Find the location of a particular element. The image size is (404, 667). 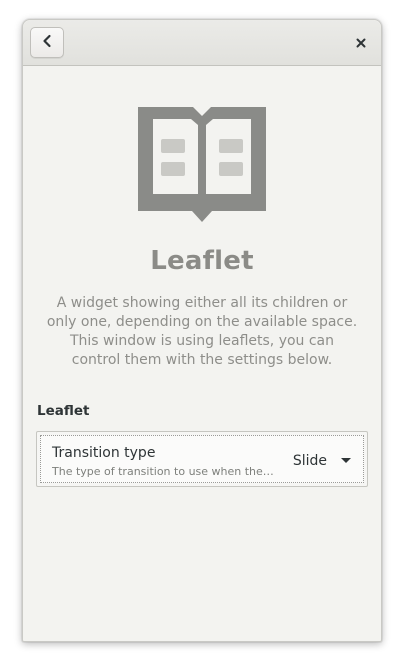

pan-down-icon is located at coordinates (346, 460).